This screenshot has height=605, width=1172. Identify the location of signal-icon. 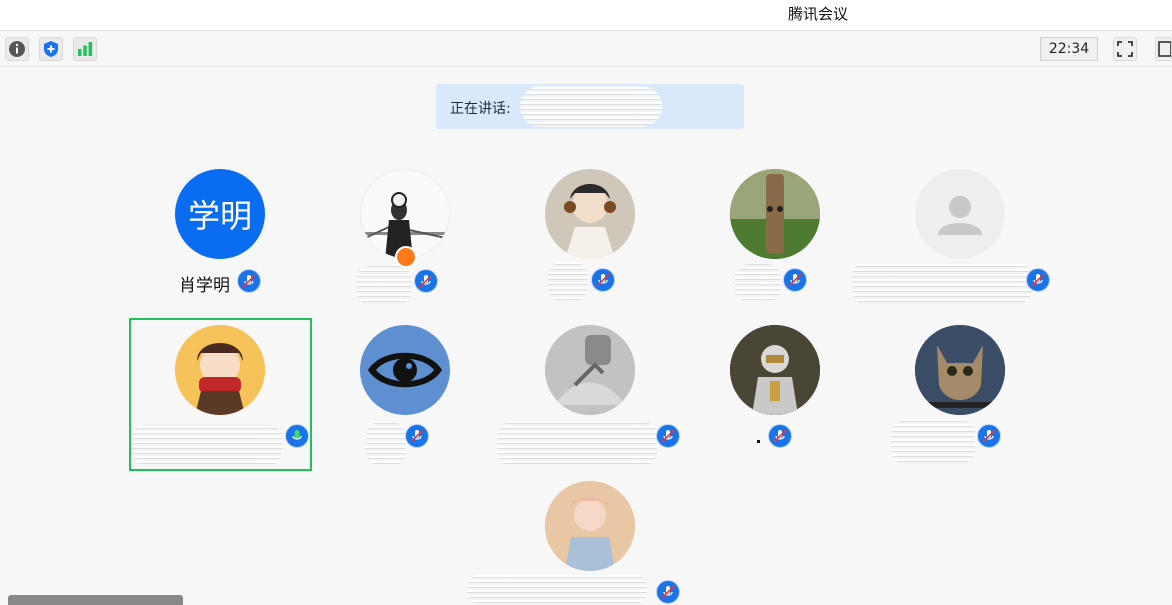
(85, 49).